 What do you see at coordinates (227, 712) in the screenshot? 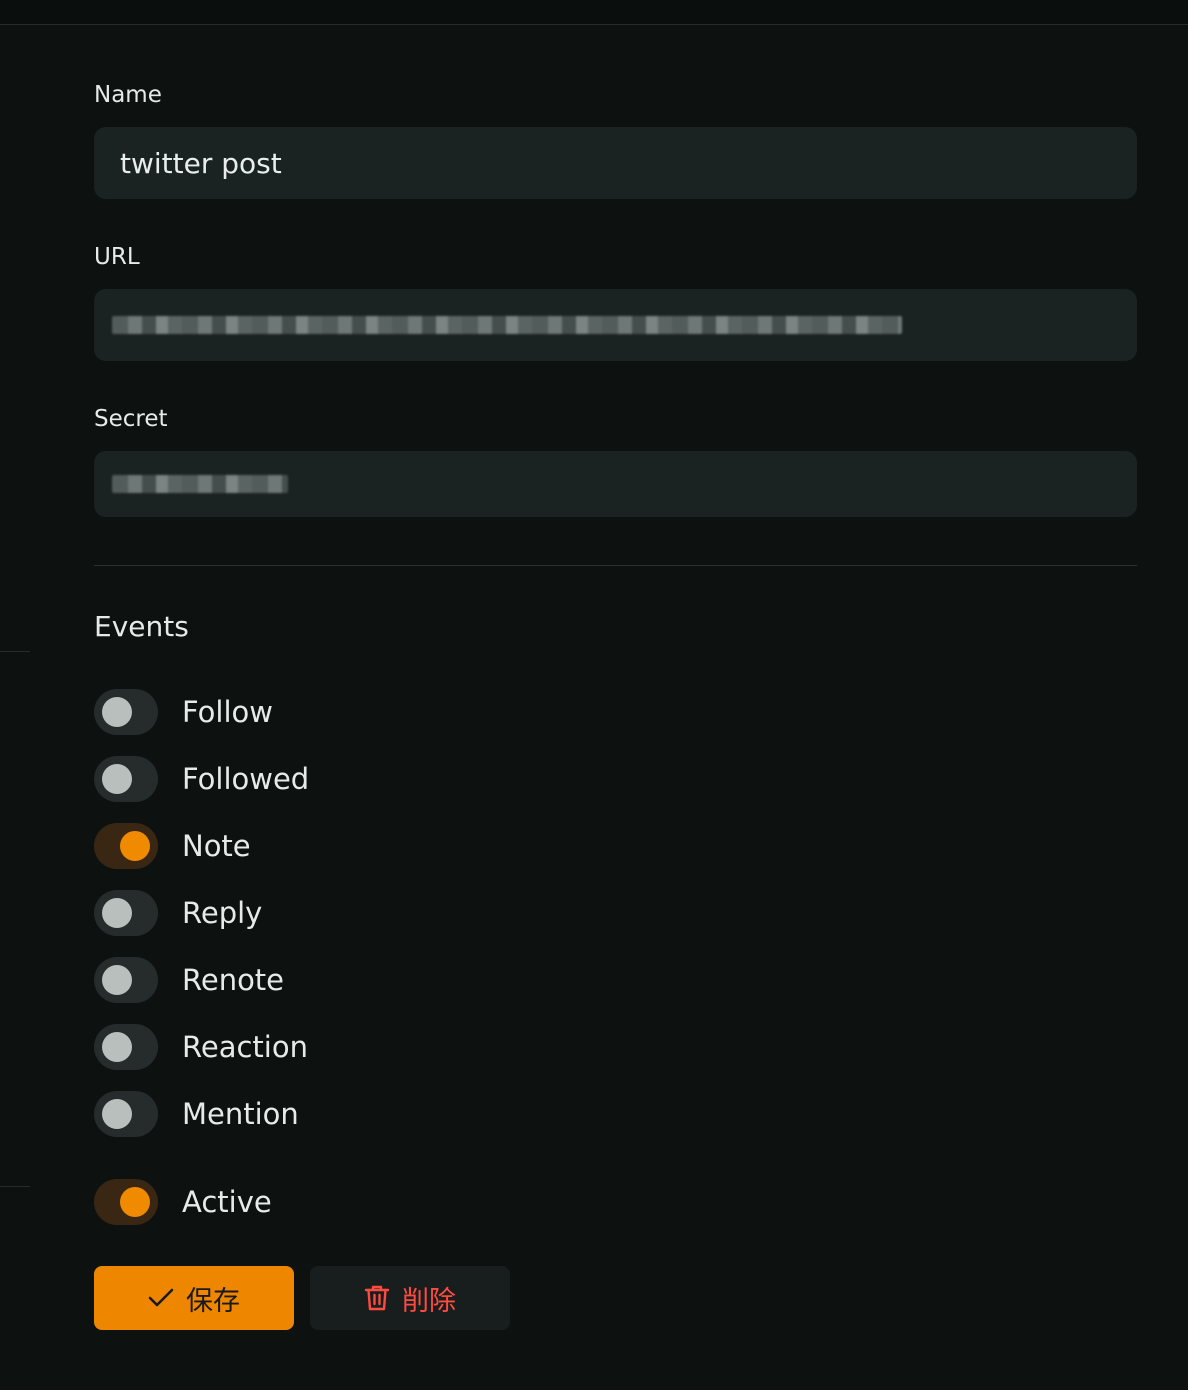
I see `toggle-label: Follow` at bounding box center [227, 712].